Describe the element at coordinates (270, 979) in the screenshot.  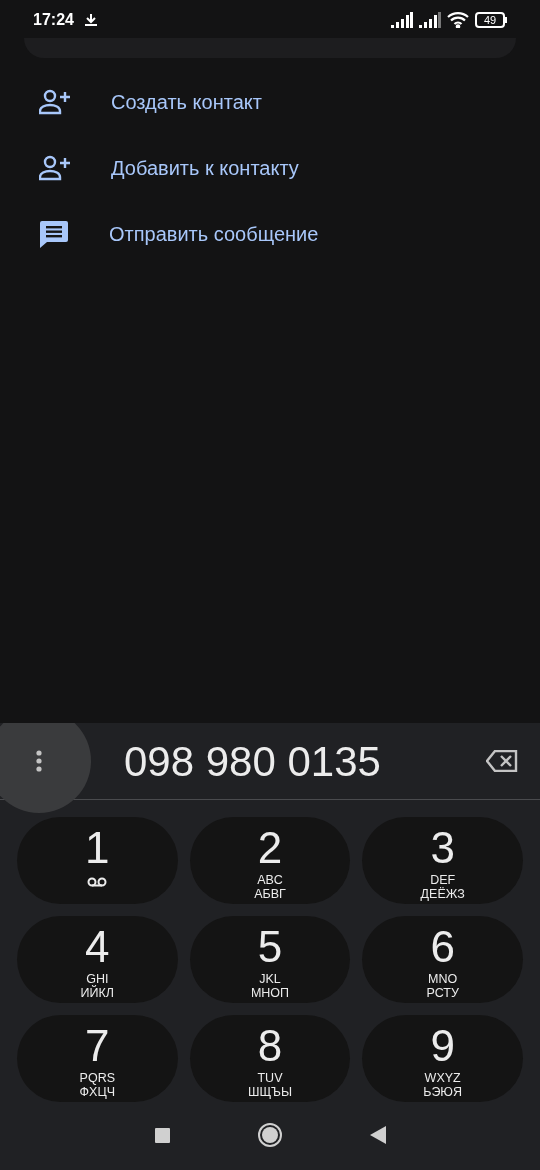
I see `key-letters: JKL` at that location.